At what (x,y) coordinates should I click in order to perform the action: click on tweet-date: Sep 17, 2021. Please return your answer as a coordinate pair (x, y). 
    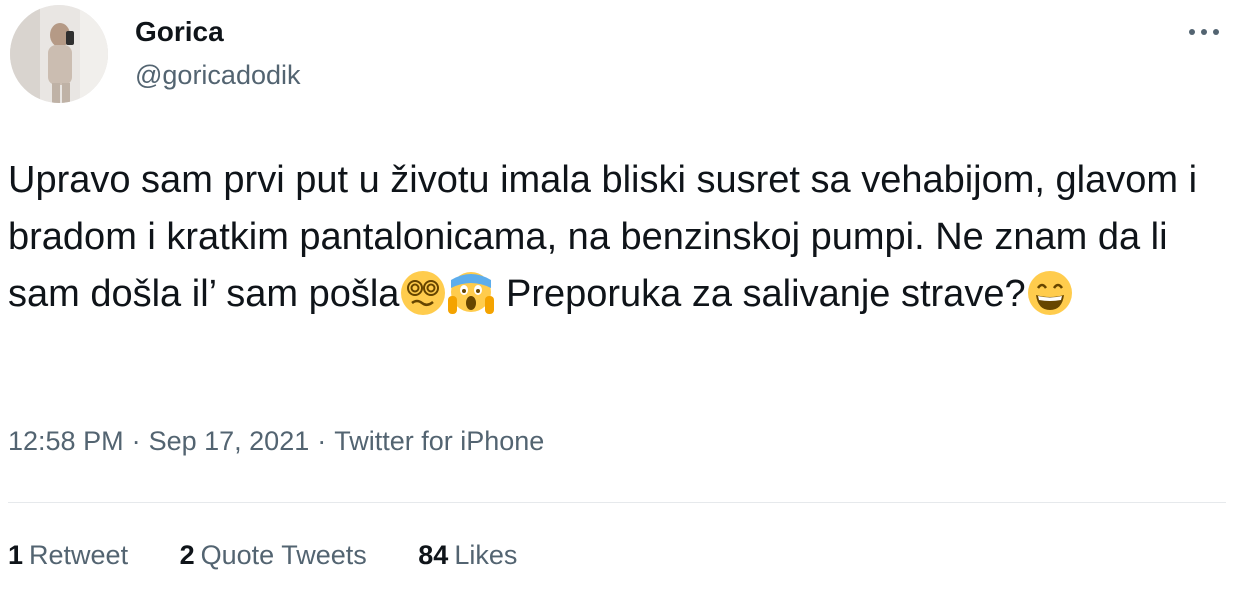
    Looking at the image, I should click on (229, 441).